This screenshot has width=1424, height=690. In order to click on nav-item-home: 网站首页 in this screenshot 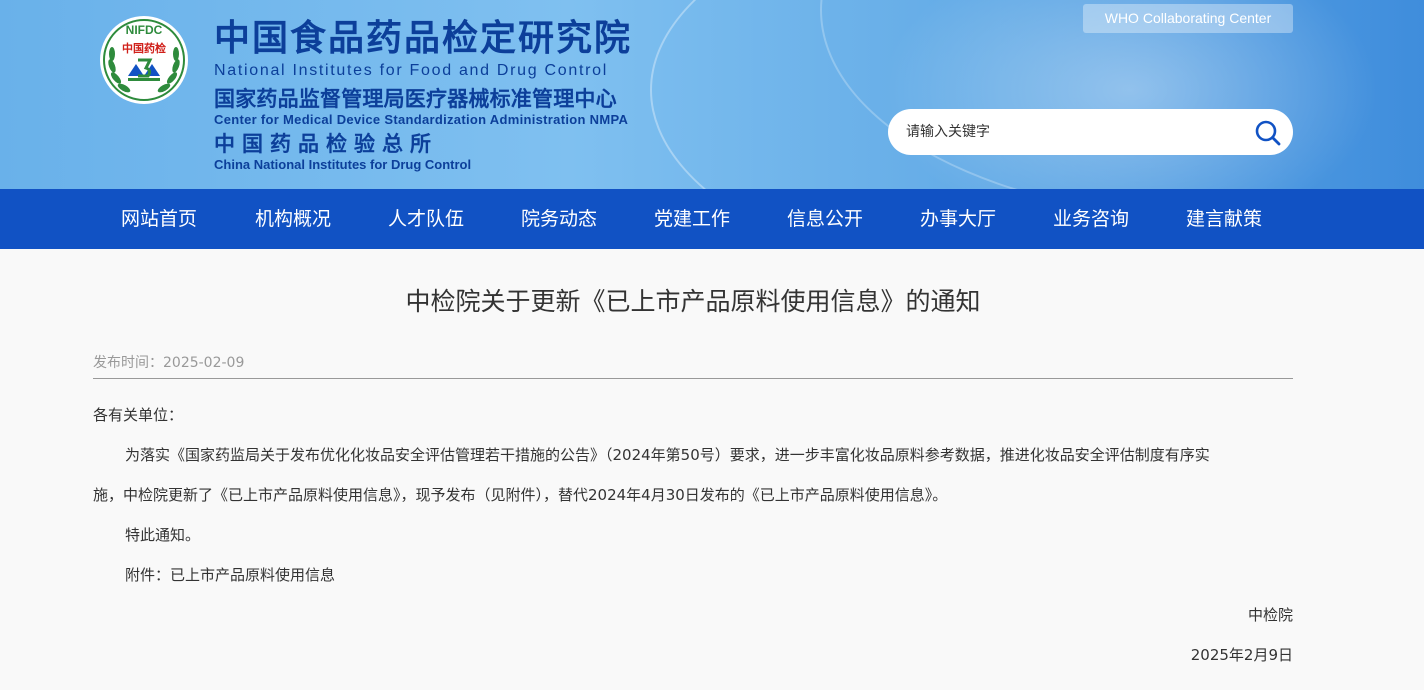, I will do `click(159, 219)`.